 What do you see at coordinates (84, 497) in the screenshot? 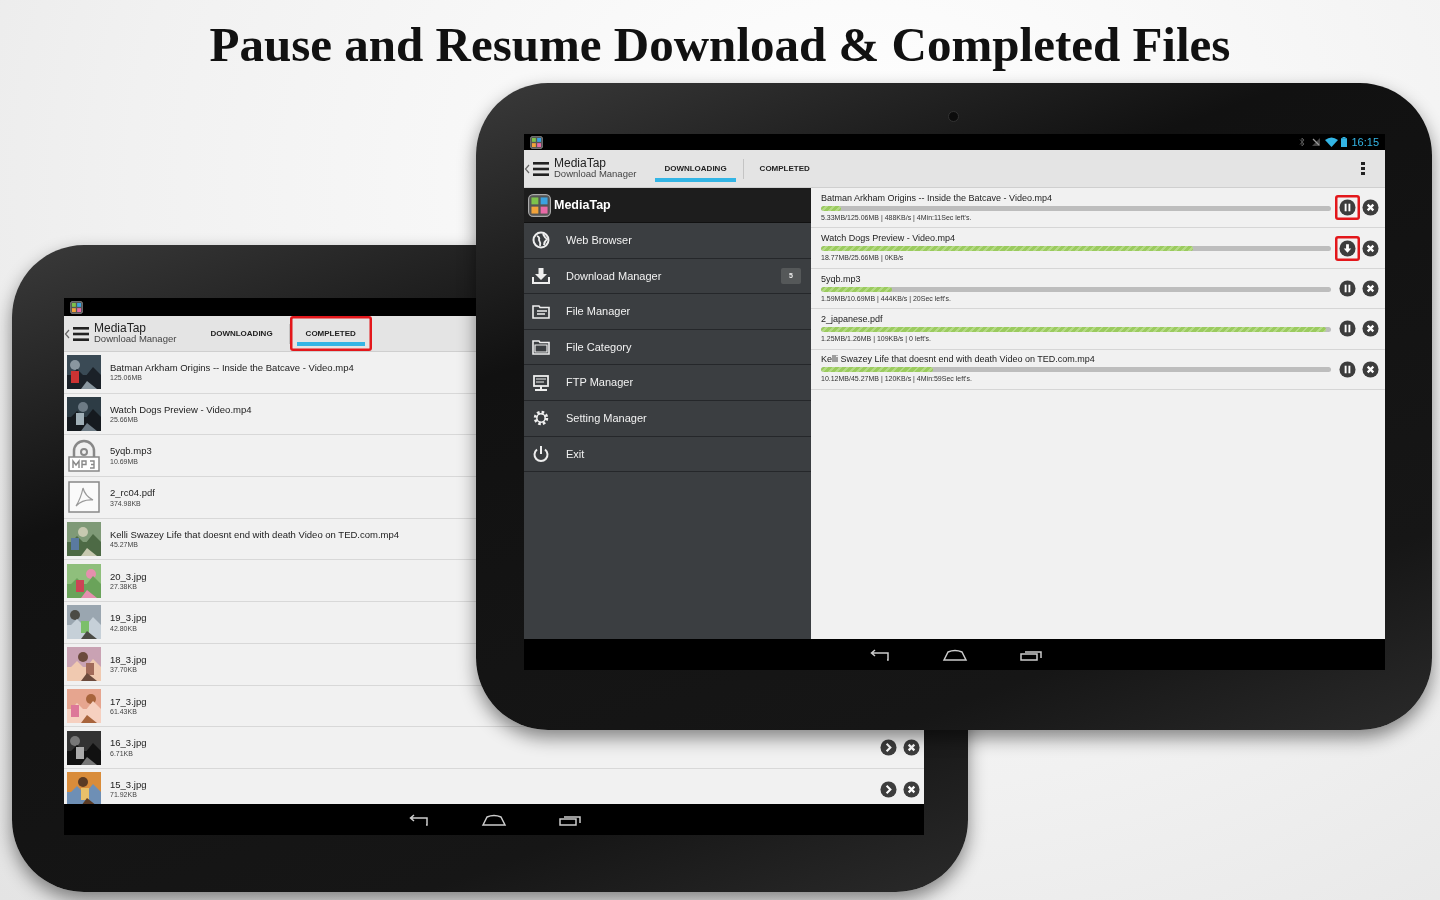
I see `pdf-file-icon` at bounding box center [84, 497].